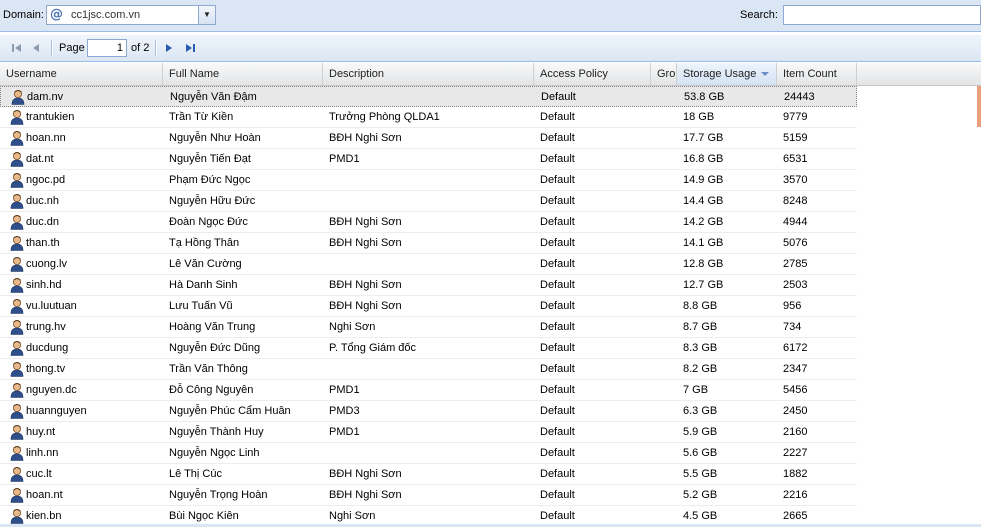 This screenshot has width=981, height=527. What do you see at coordinates (795, 411) in the screenshot?
I see `cell-items: 2450` at bounding box center [795, 411].